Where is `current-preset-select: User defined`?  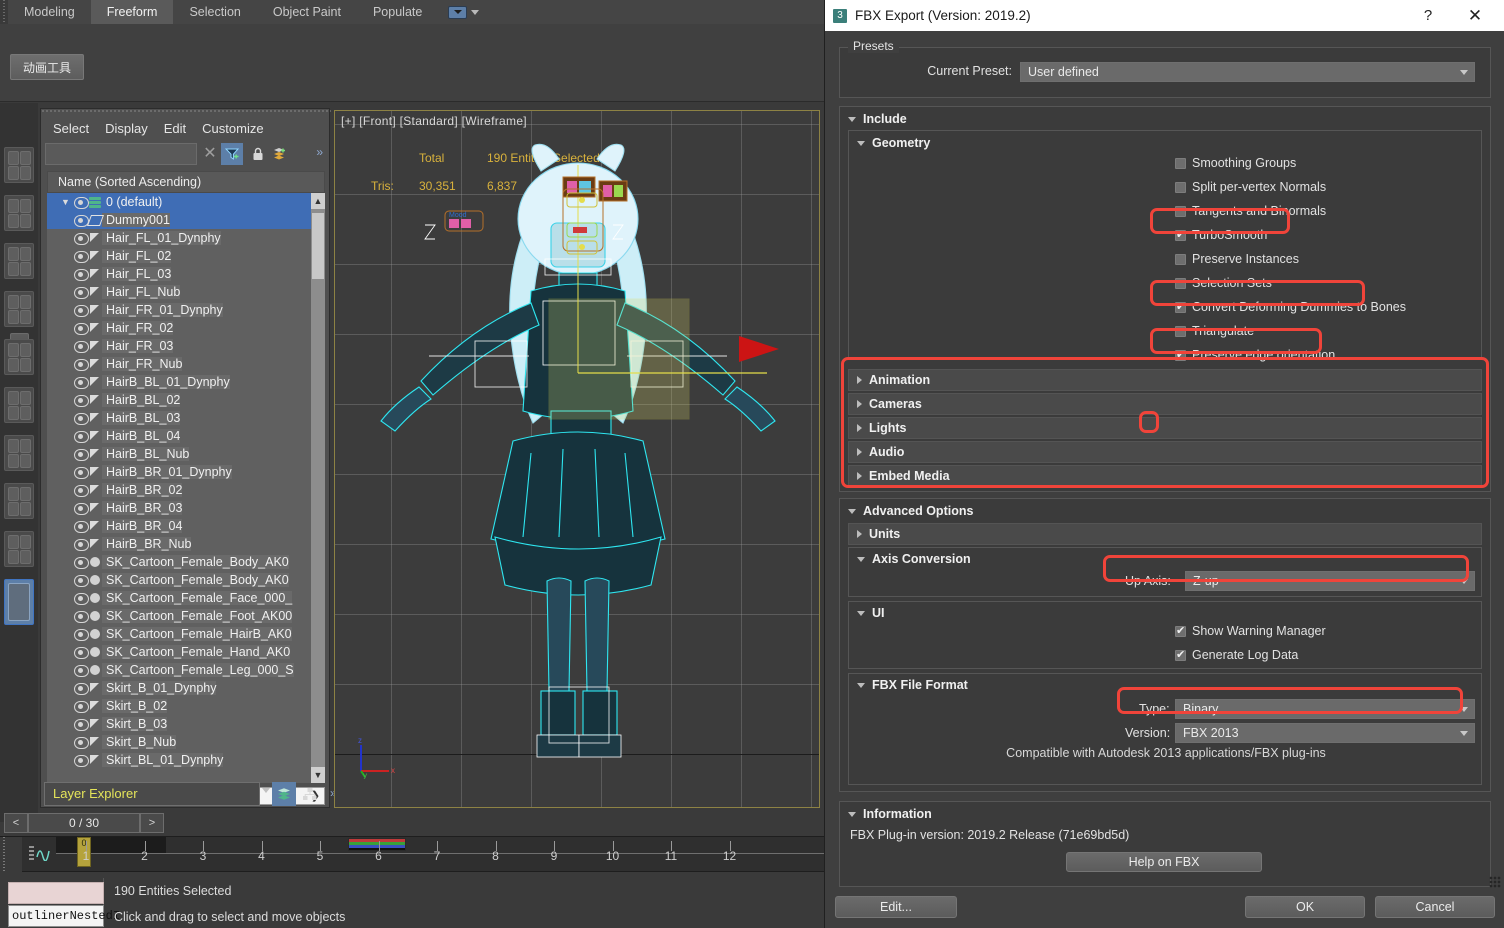
current-preset-select: User defined is located at coordinates (1247, 72).